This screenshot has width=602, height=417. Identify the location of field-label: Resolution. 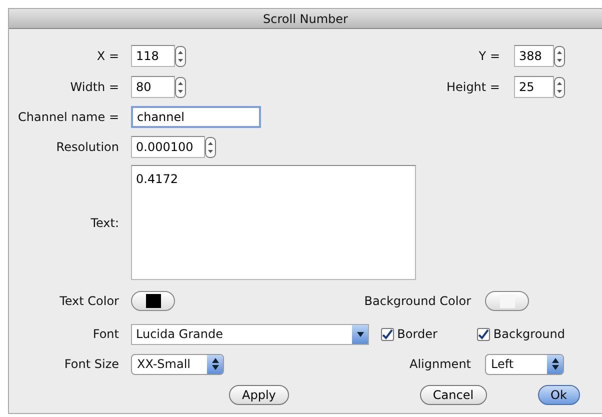
(87, 147).